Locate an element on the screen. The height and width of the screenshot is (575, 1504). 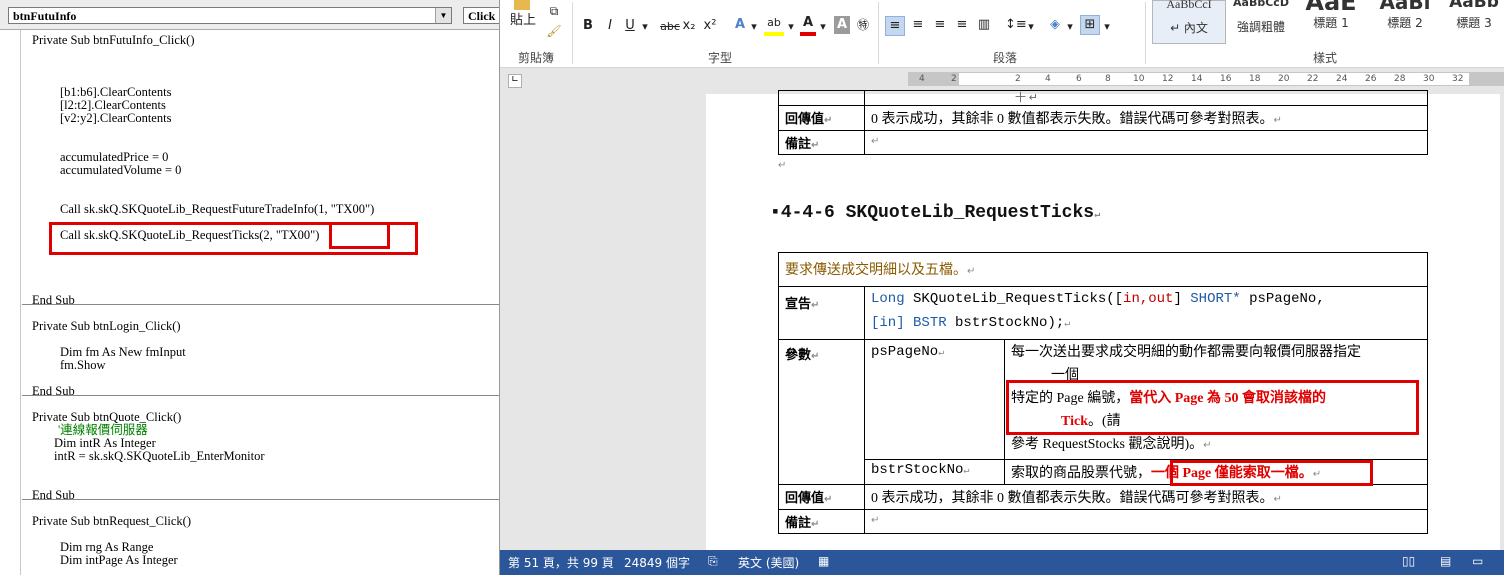
ruler-tick: 30 is located at coordinates (1429, 79).